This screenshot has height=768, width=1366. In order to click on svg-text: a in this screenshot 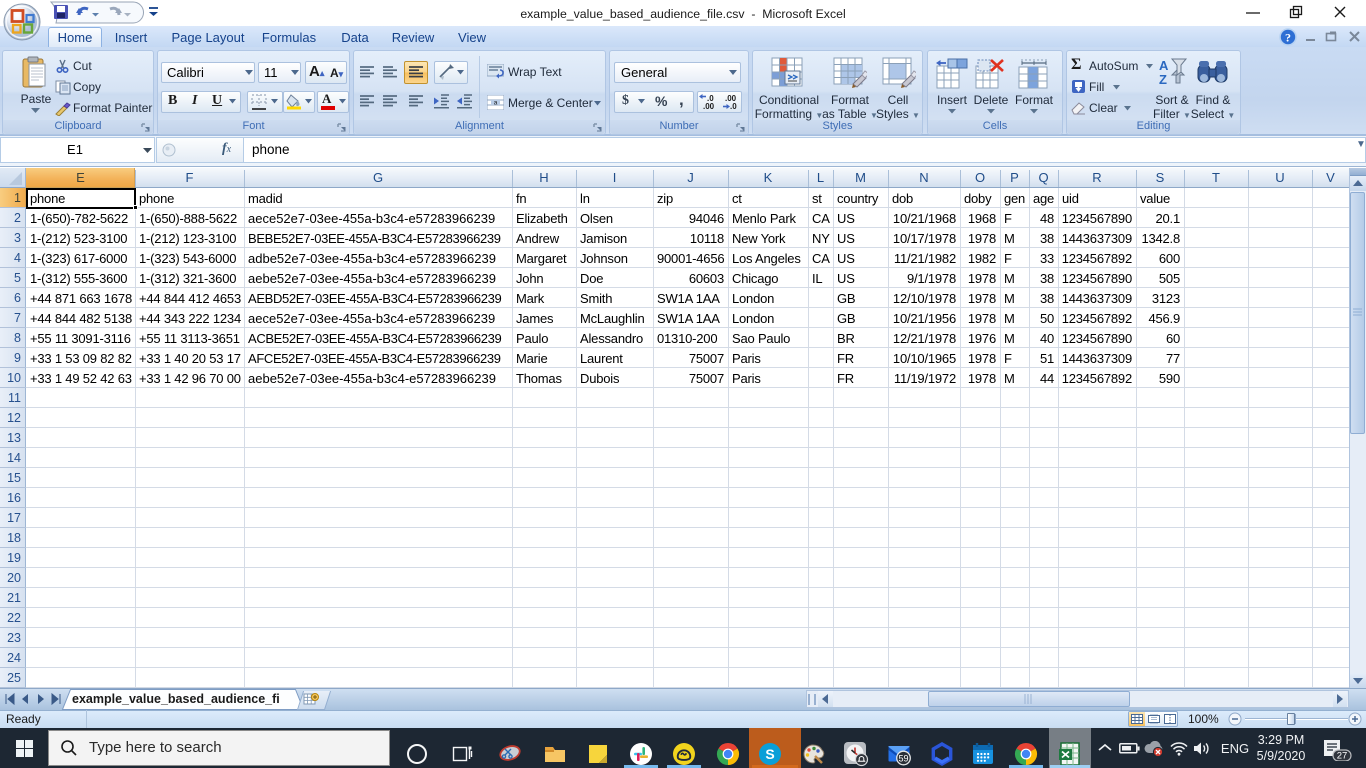, I will do `click(496, 103)`.